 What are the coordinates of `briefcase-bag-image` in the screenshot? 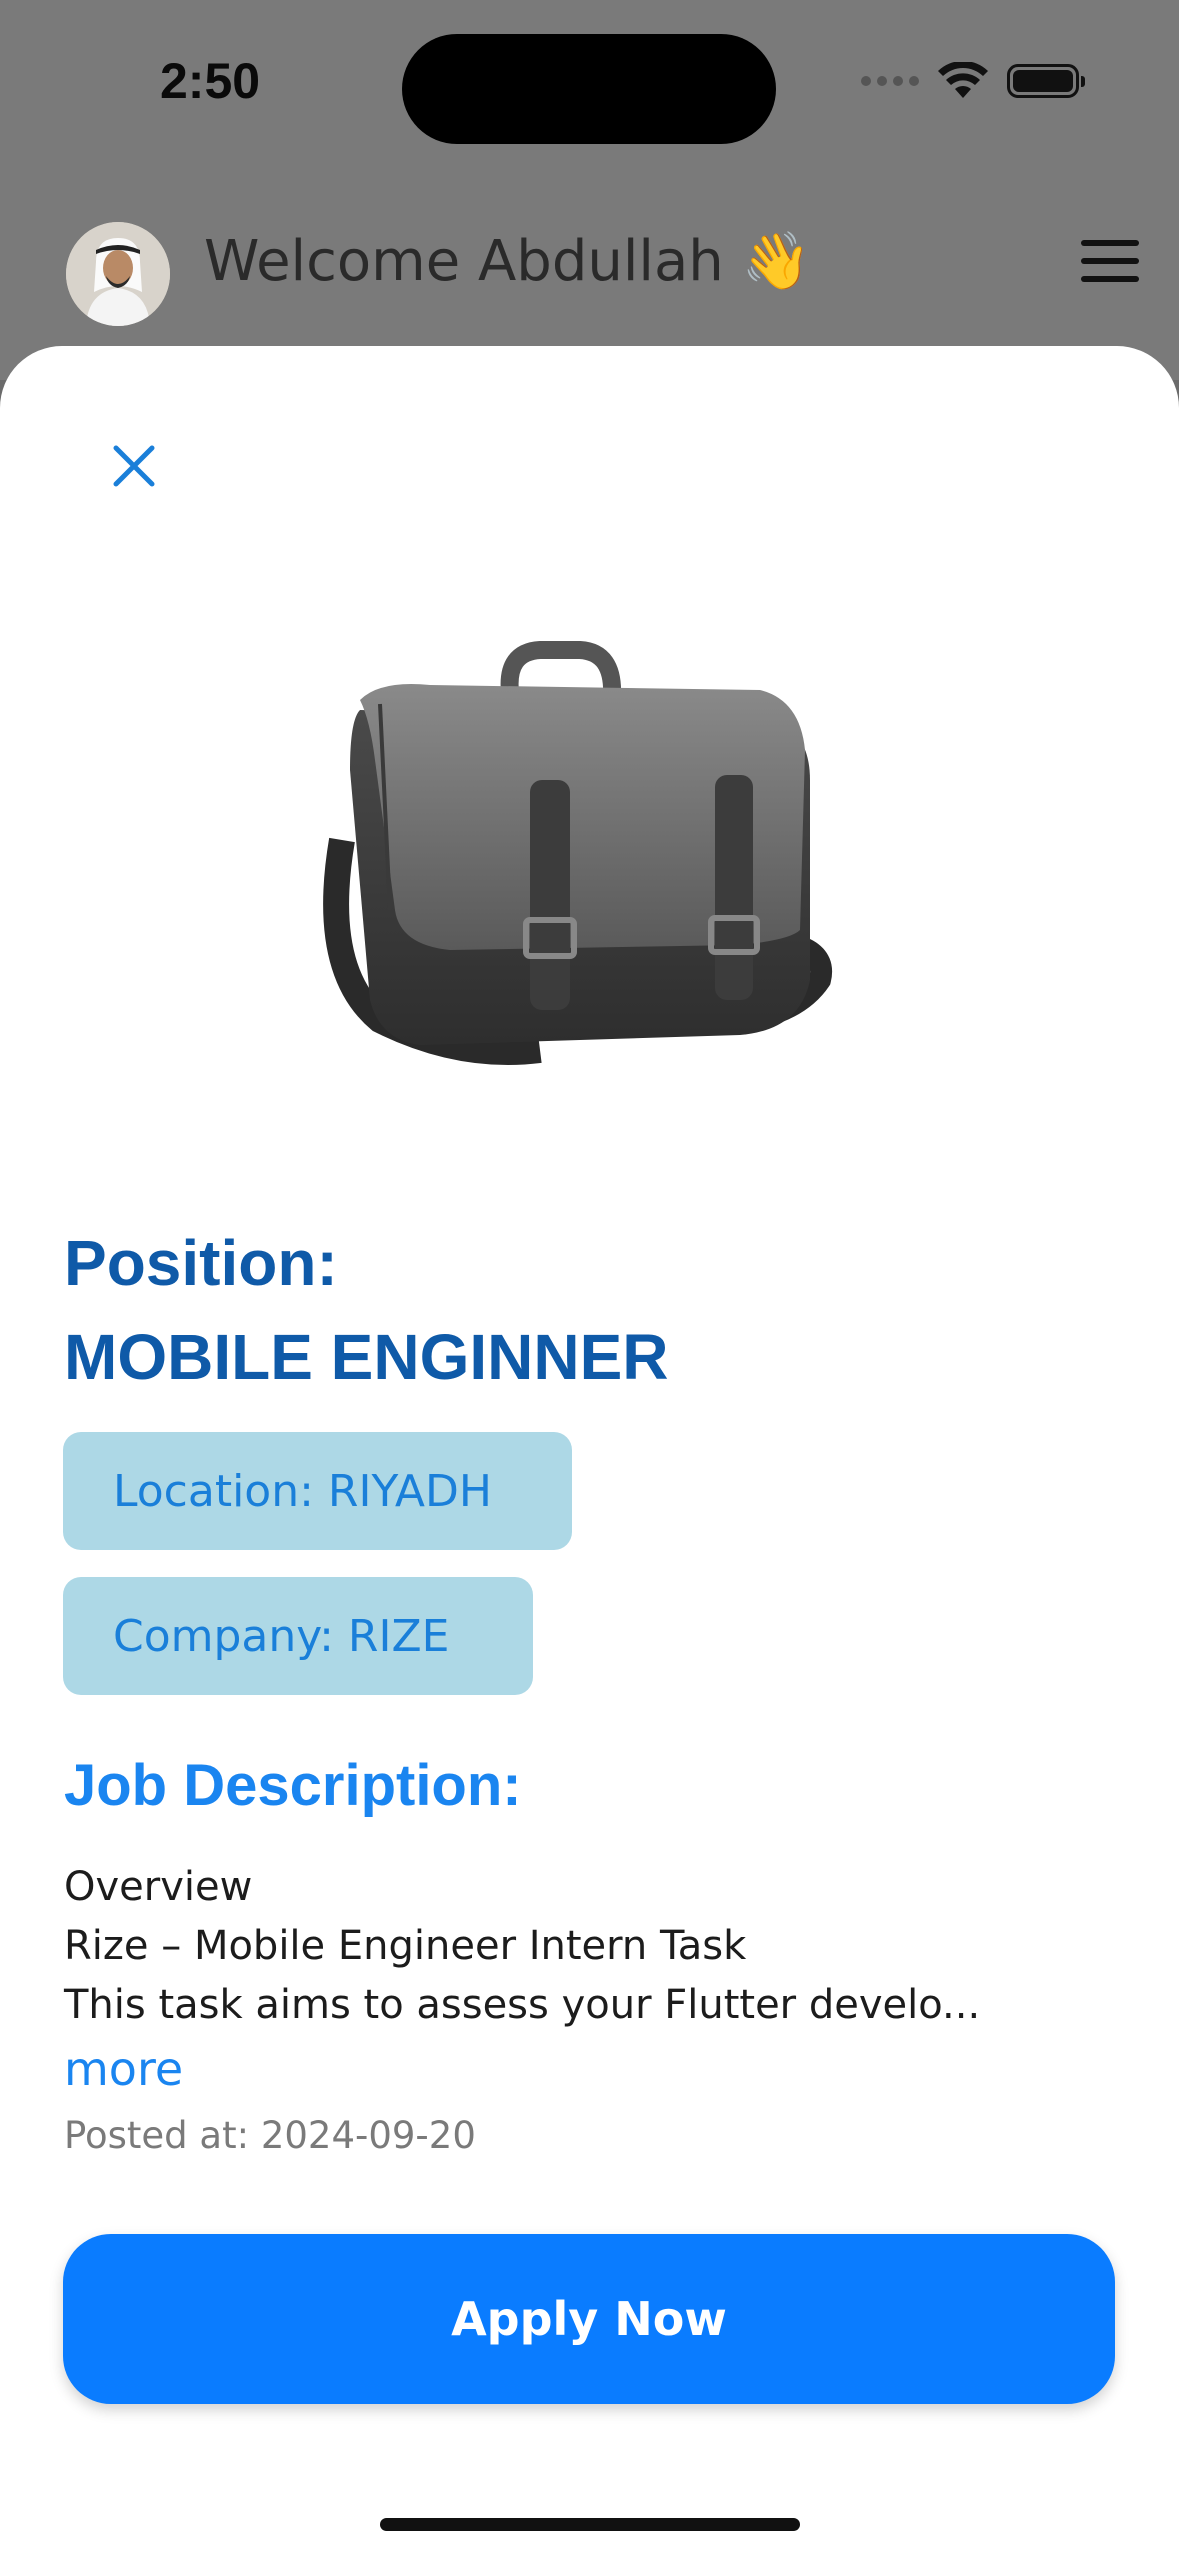 It's located at (578, 853).